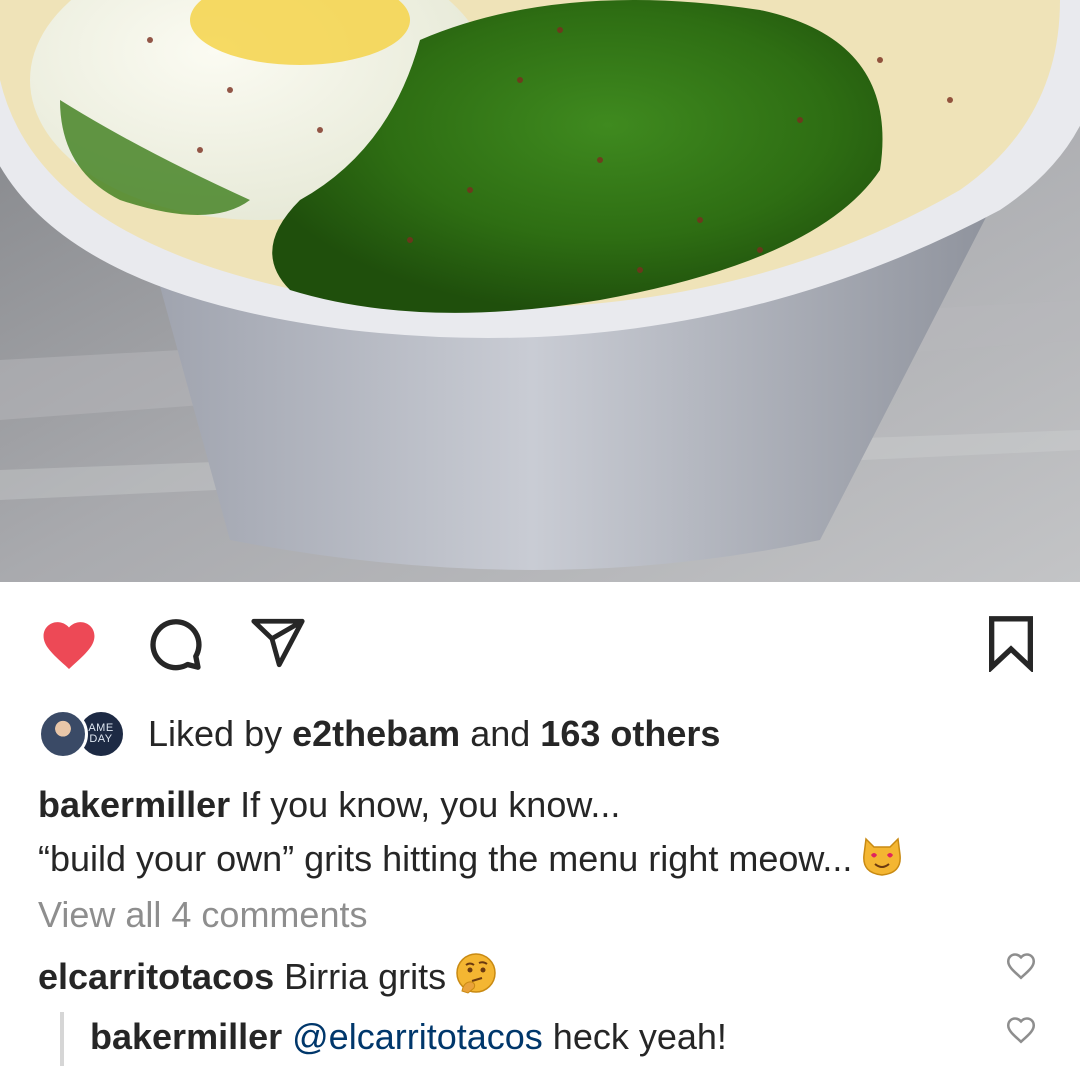 The image size is (1080, 1080). What do you see at coordinates (476, 978) in the screenshot?
I see `thinking-face-icon` at bounding box center [476, 978].